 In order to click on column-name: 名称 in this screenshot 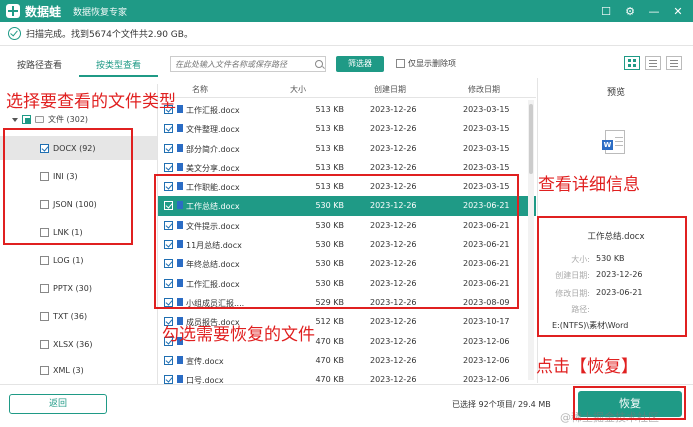, I will do `click(200, 89)`.